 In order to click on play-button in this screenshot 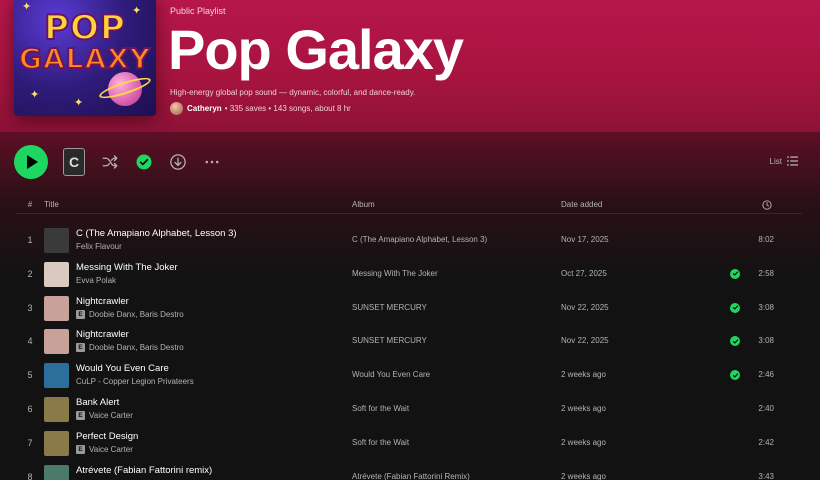, I will do `click(31, 162)`.